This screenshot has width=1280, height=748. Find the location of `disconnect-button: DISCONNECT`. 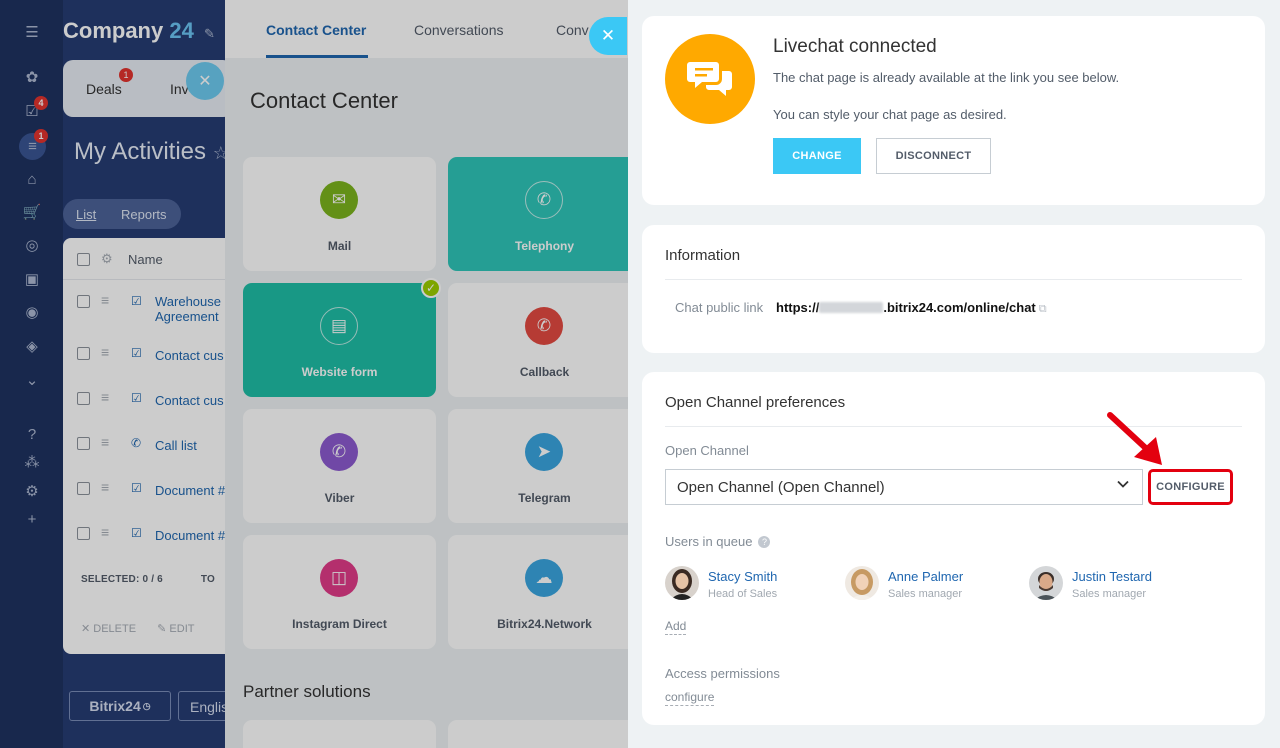

disconnect-button: DISCONNECT is located at coordinates (933, 156).